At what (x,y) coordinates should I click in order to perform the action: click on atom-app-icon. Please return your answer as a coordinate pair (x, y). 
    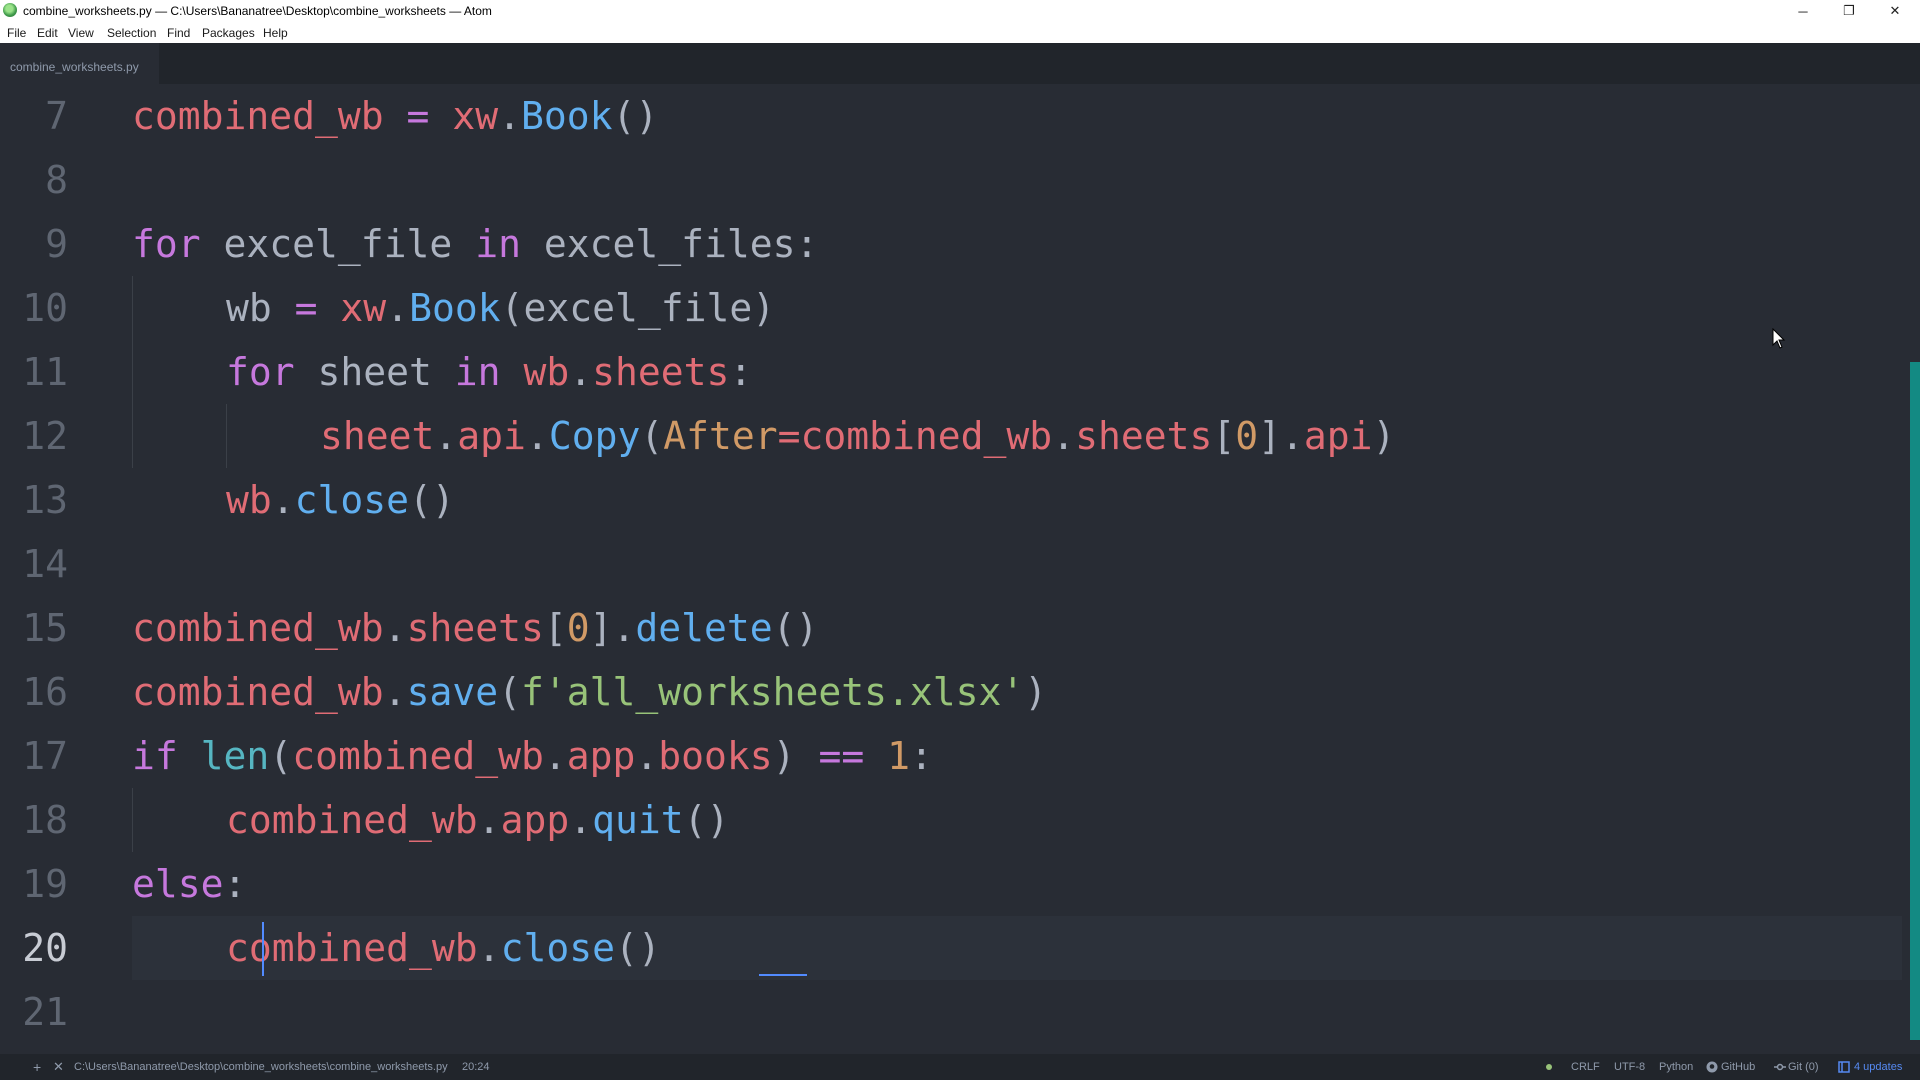
    Looking at the image, I should click on (10, 10).